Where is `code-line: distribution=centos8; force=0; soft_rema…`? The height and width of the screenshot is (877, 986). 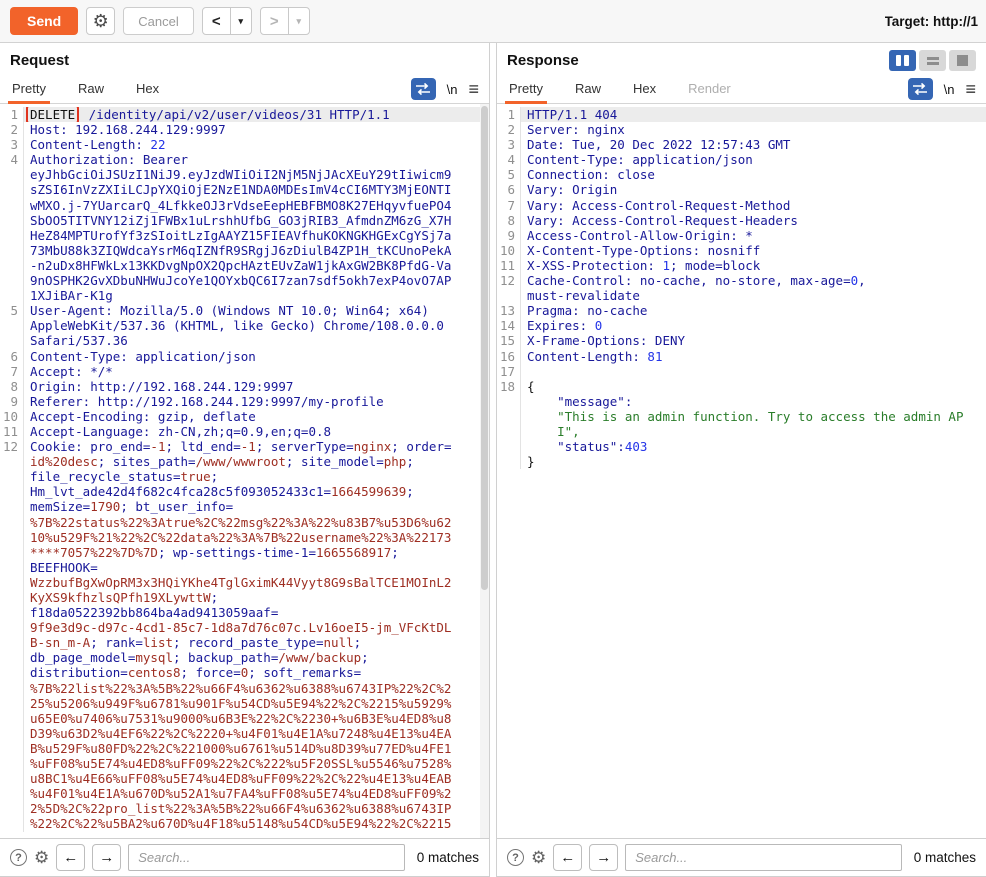 code-line: distribution=centos8; force=0; soft_rema… is located at coordinates (256, 673).